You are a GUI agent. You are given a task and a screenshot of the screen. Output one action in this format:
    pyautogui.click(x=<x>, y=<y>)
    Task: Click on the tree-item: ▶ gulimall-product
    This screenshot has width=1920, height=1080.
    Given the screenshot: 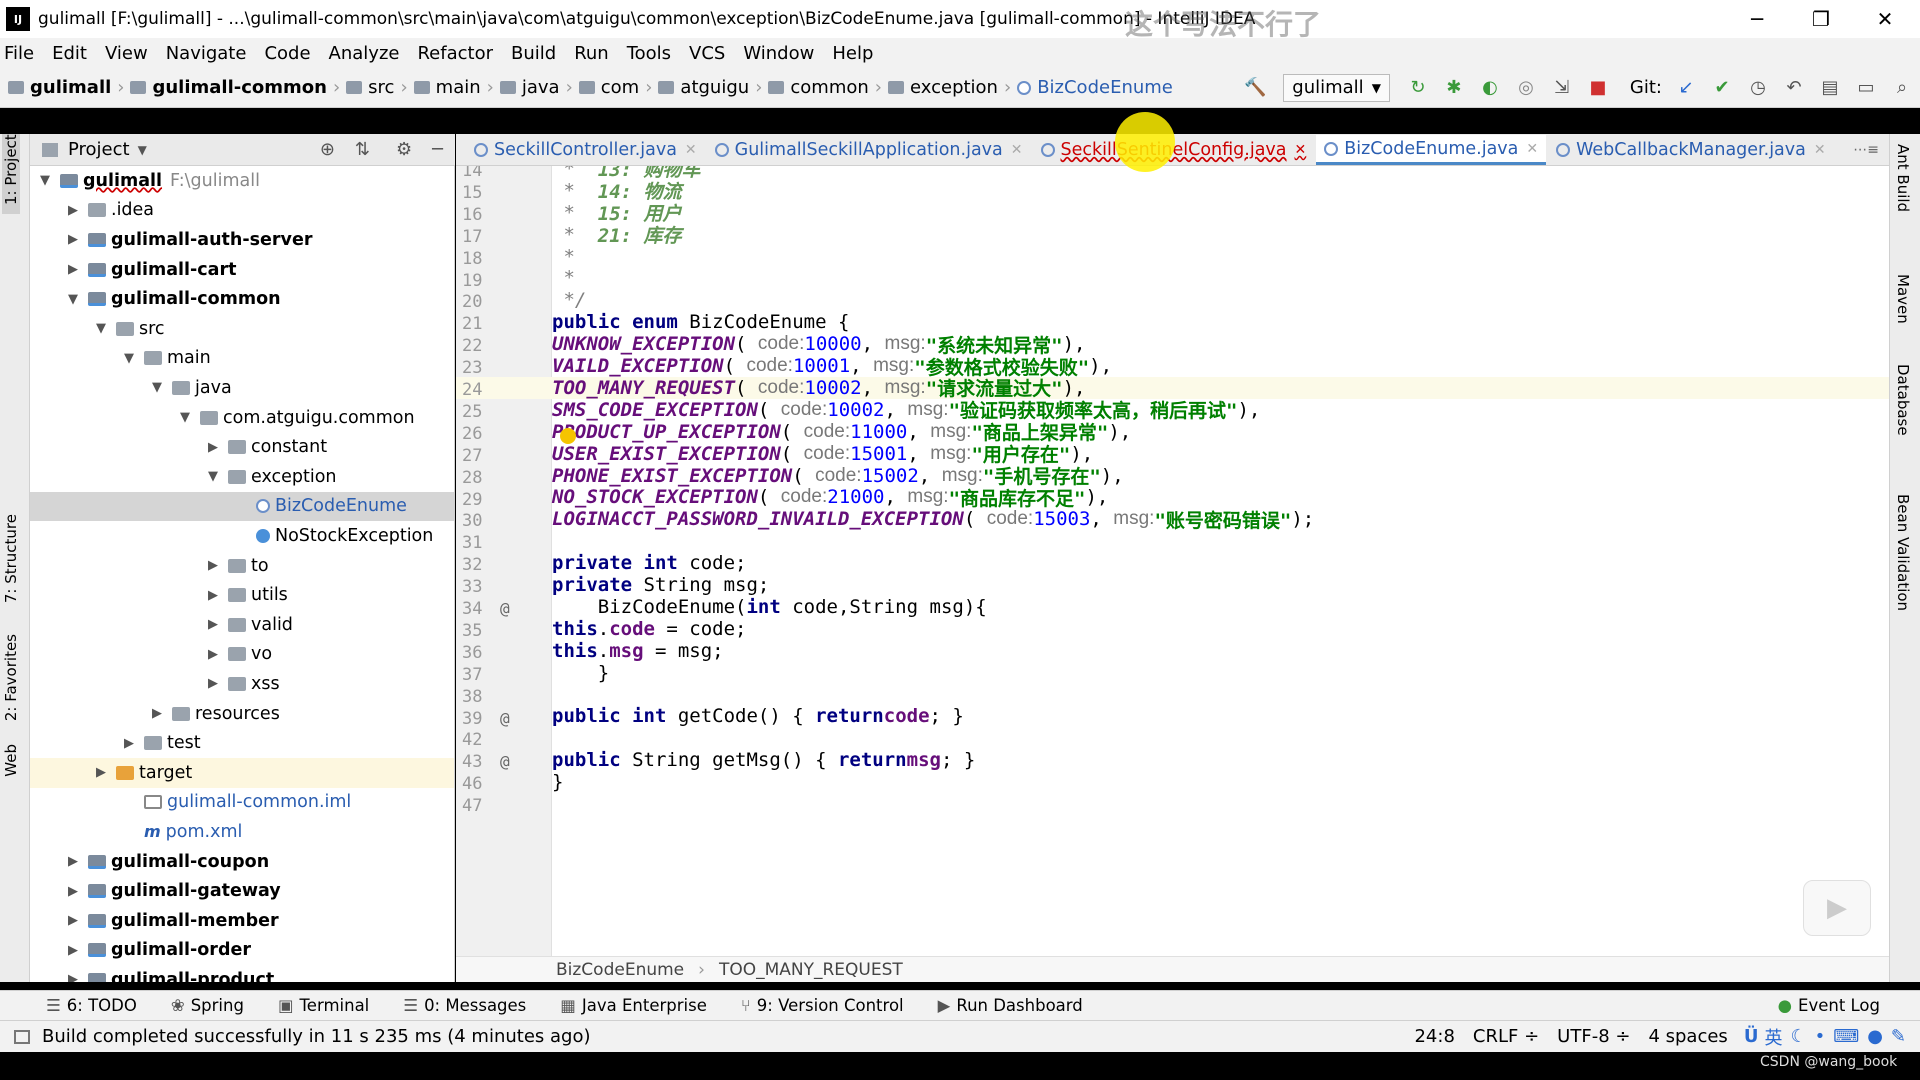 What is the action you would take?
    pyautogui.click(x=242, y=973)
    